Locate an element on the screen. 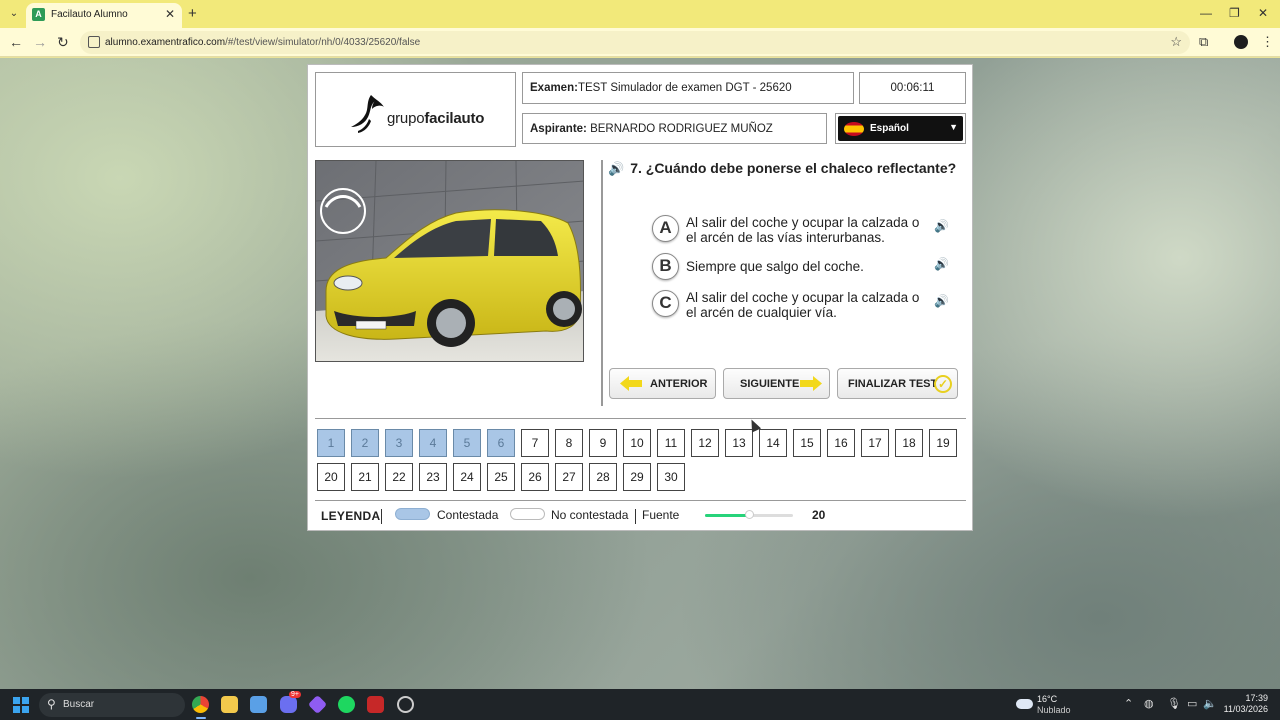 The image size is (1280, 720). question-number-button: 30 is located at coordinates (671, 477).